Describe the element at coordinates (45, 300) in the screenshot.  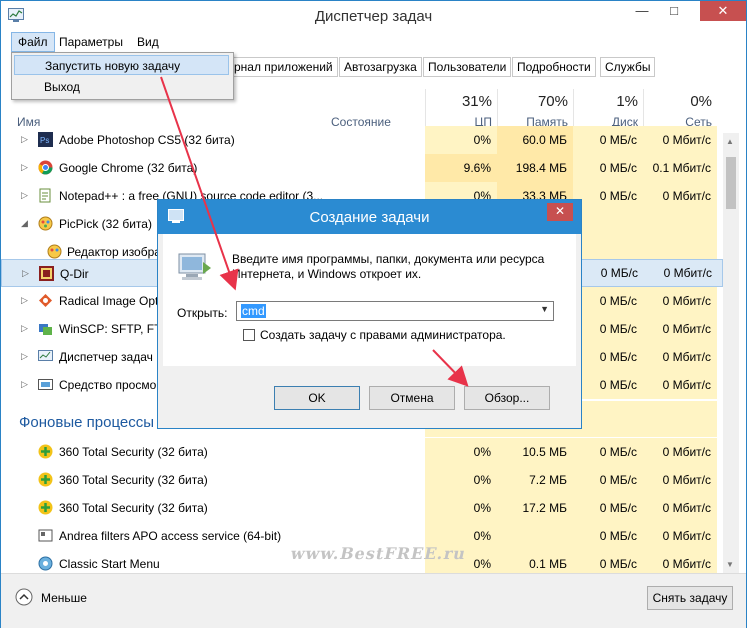
I see `radical-image-icon` at that location.